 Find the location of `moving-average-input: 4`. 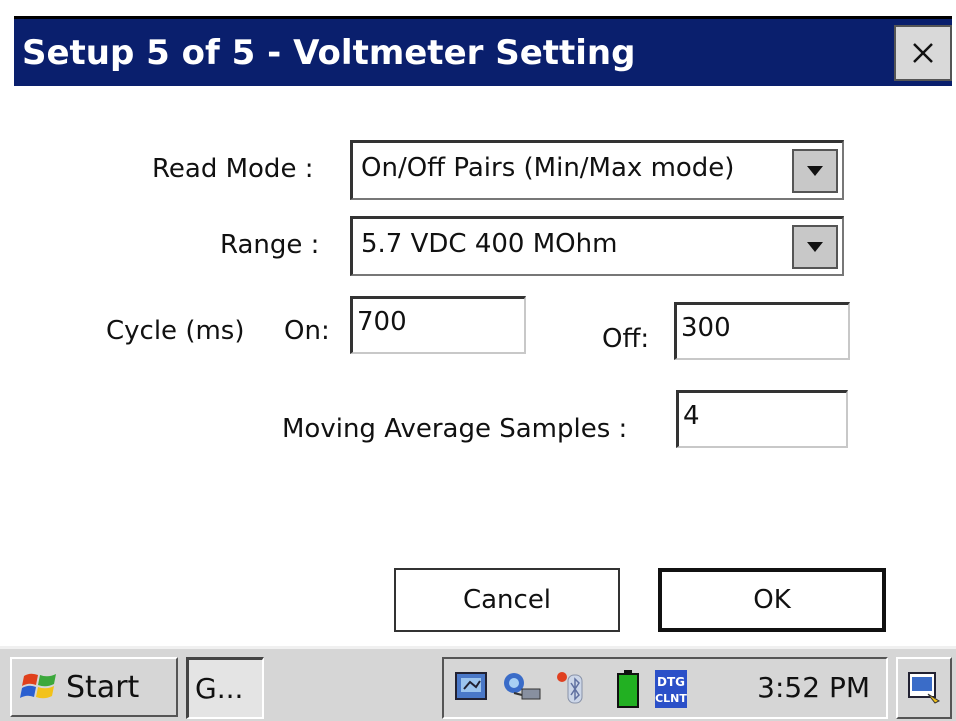

moving-average-input: 4 is located at coordinates (762, 419).